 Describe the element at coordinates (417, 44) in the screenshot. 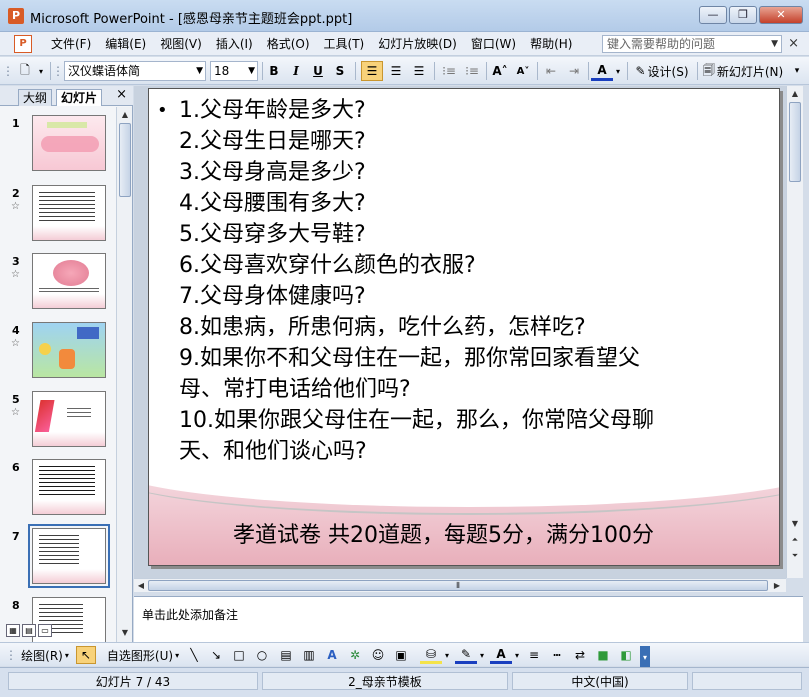

I see `menu-slideshow: 幻灯片放映(D)` at that location.